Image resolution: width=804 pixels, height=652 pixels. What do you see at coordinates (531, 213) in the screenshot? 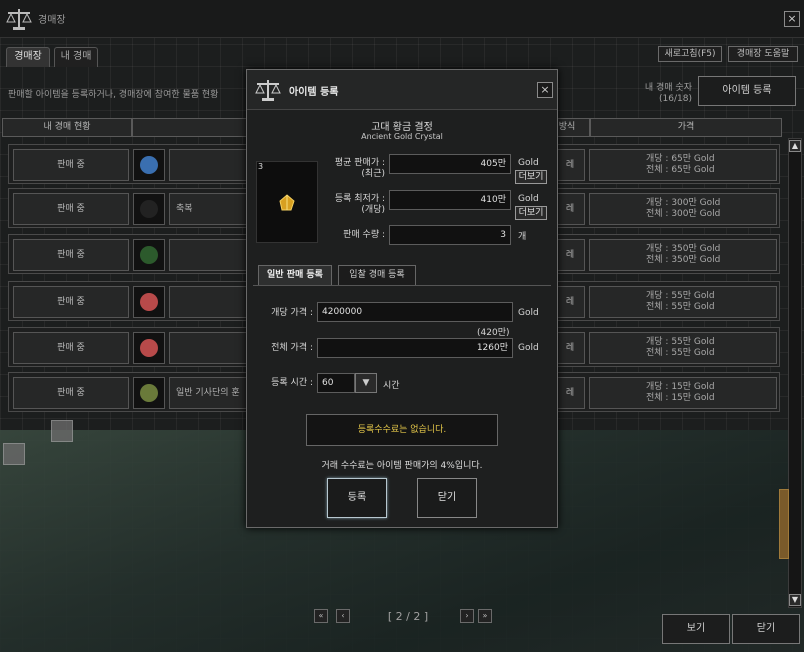
I see `min-price-more-button: 더보기` at bounding box center [531, 213].